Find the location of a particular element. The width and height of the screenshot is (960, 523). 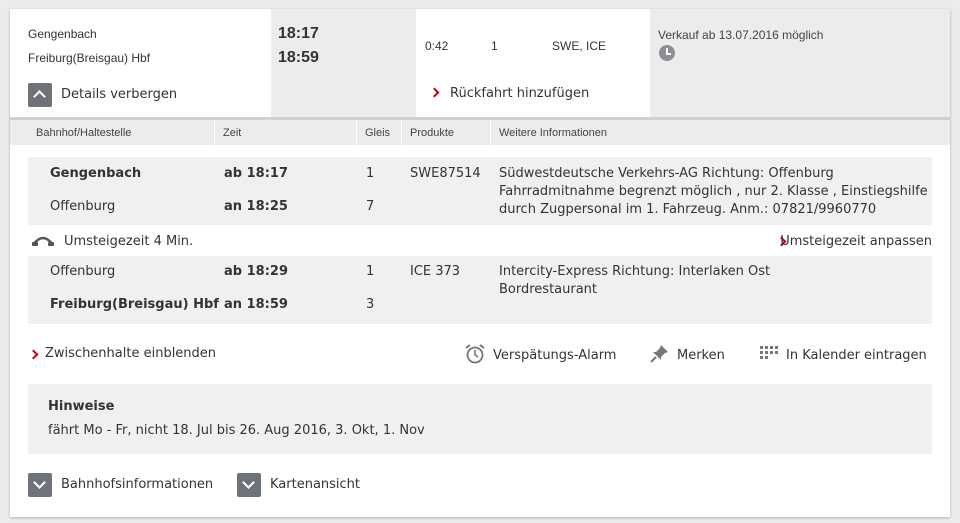

show-intermediate-stops-link: Zwischenhalte einblenden is located at coordinates (130, 353).